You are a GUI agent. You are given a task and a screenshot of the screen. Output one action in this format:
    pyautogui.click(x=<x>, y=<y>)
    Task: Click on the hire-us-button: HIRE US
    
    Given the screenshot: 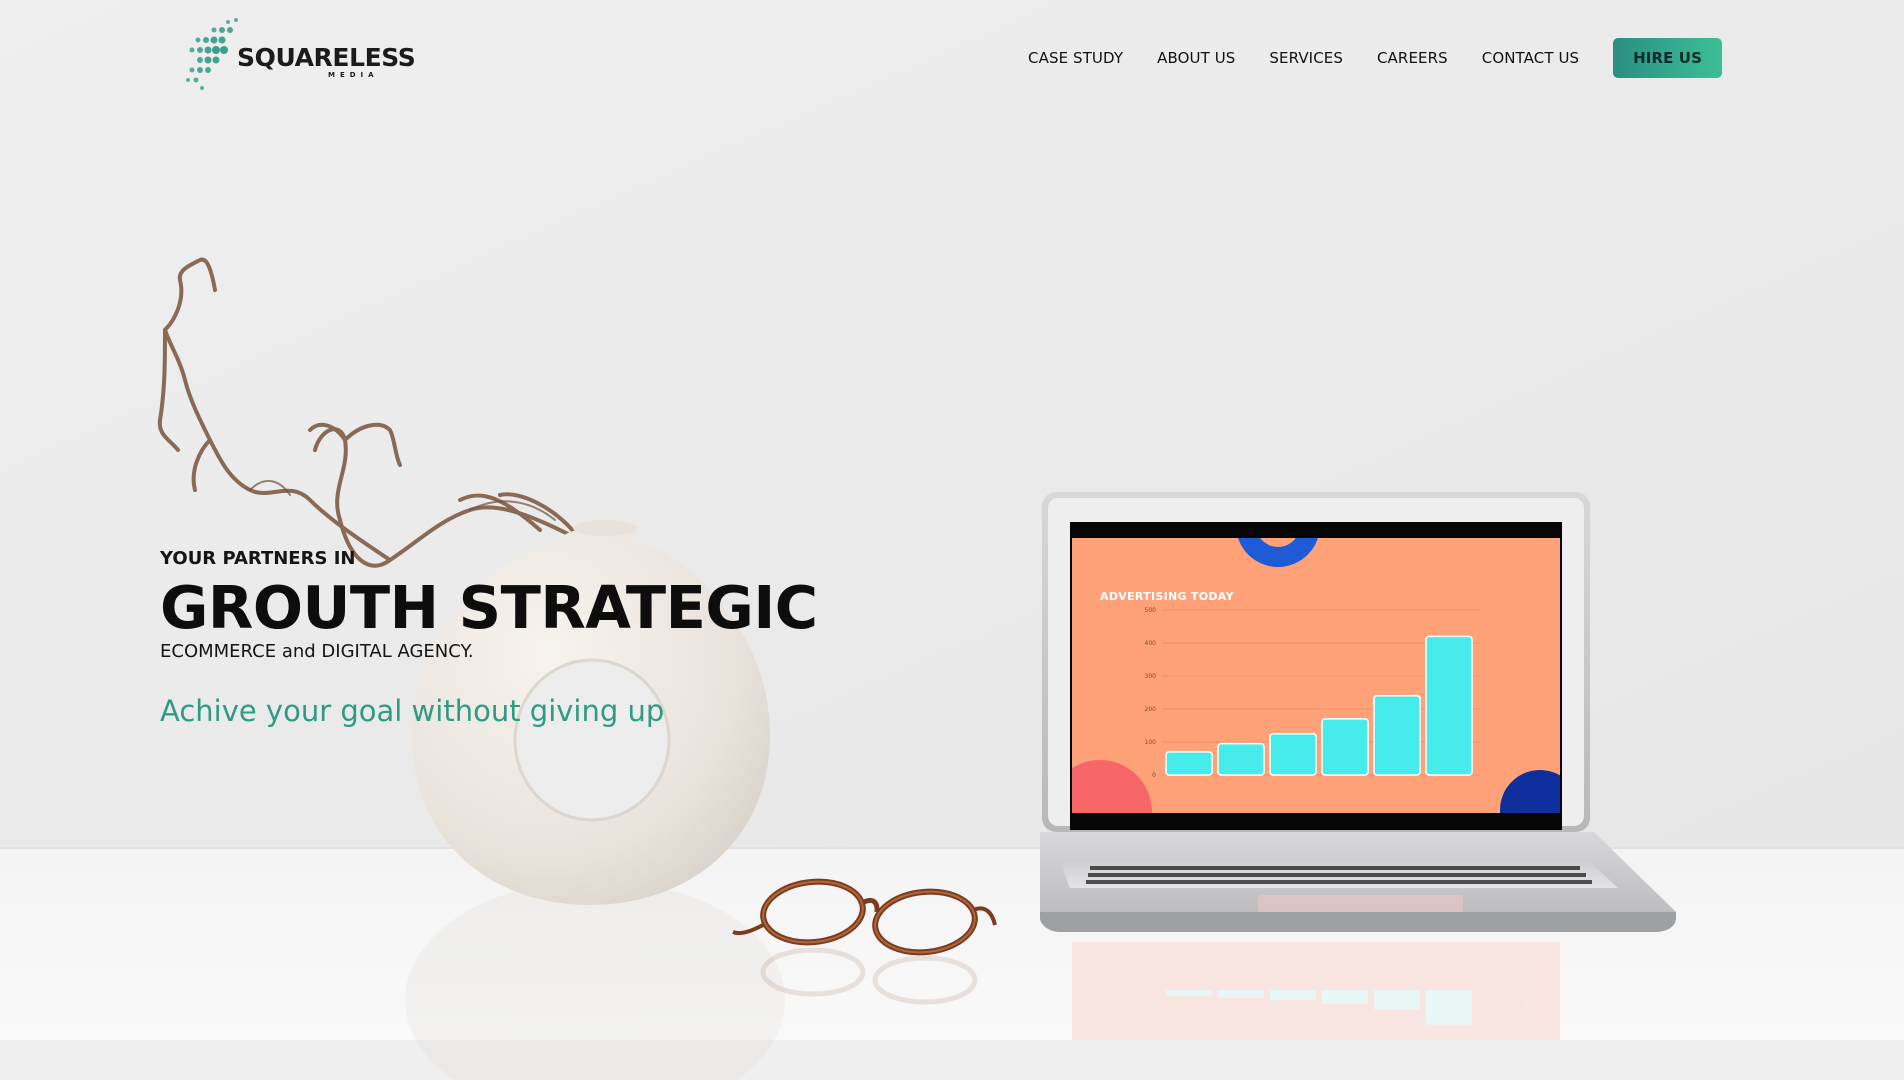 What is the action you would take?
    pyautogui.click(x=1667, y=58)
    